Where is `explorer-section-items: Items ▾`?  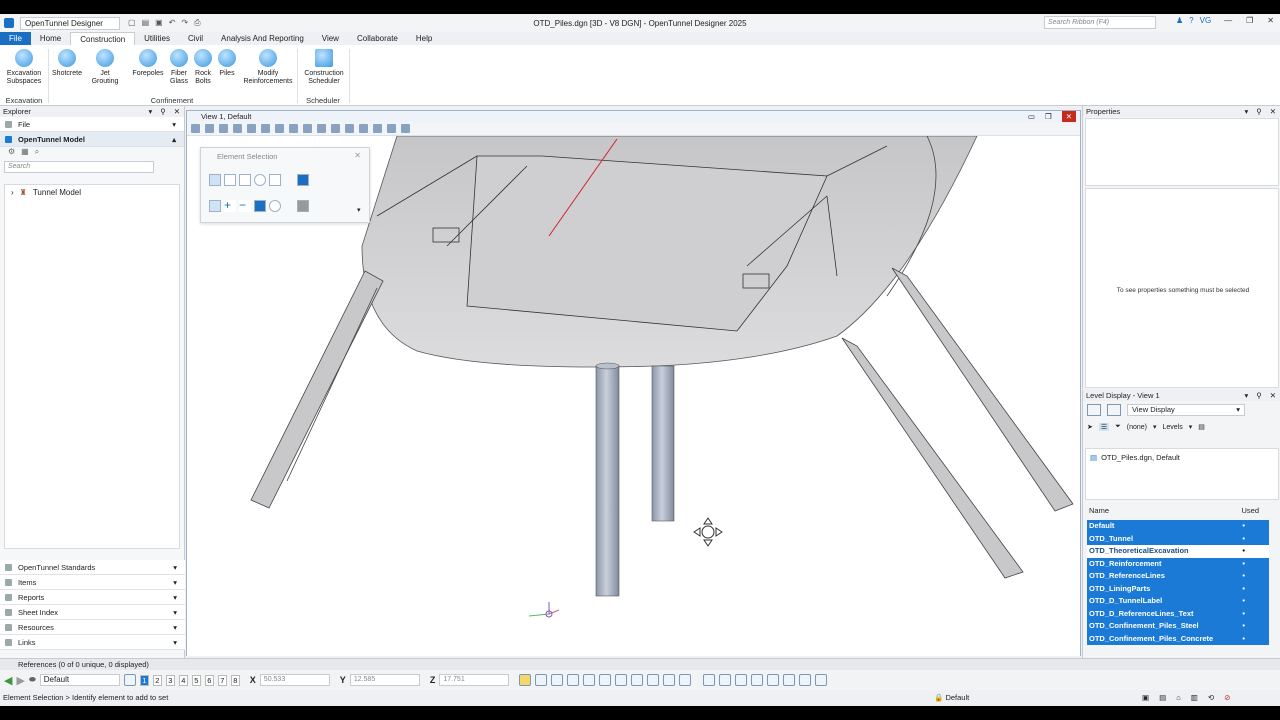
explorer-section-items: Items ▾ is located at coordinates (92, 582).